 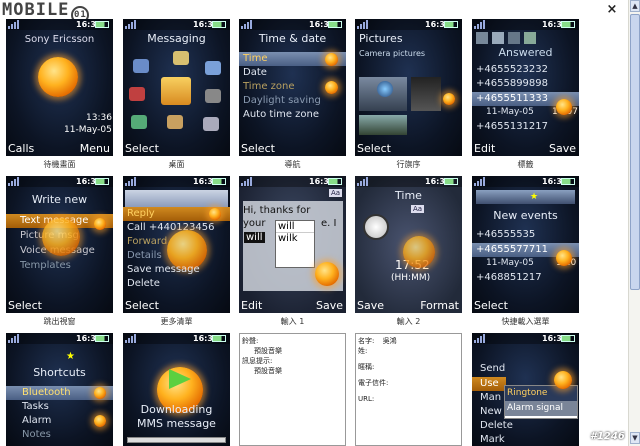 I want to click on time-format: (HH:MM), so click(x=411, y=278).